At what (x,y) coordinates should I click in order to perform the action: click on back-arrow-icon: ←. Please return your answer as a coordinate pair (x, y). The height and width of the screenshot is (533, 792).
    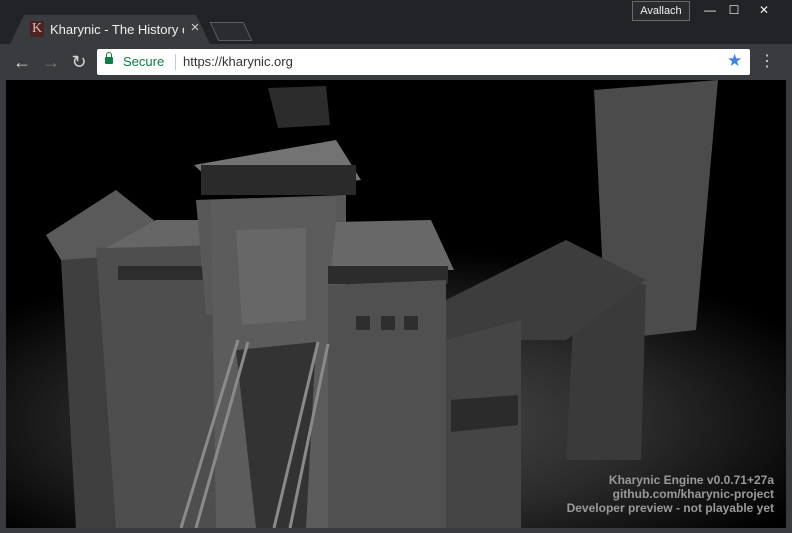
    Looking at the image, I should click on (22, 62).